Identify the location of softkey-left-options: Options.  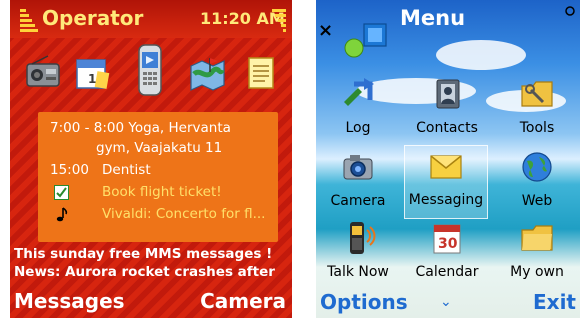
(364, 302).